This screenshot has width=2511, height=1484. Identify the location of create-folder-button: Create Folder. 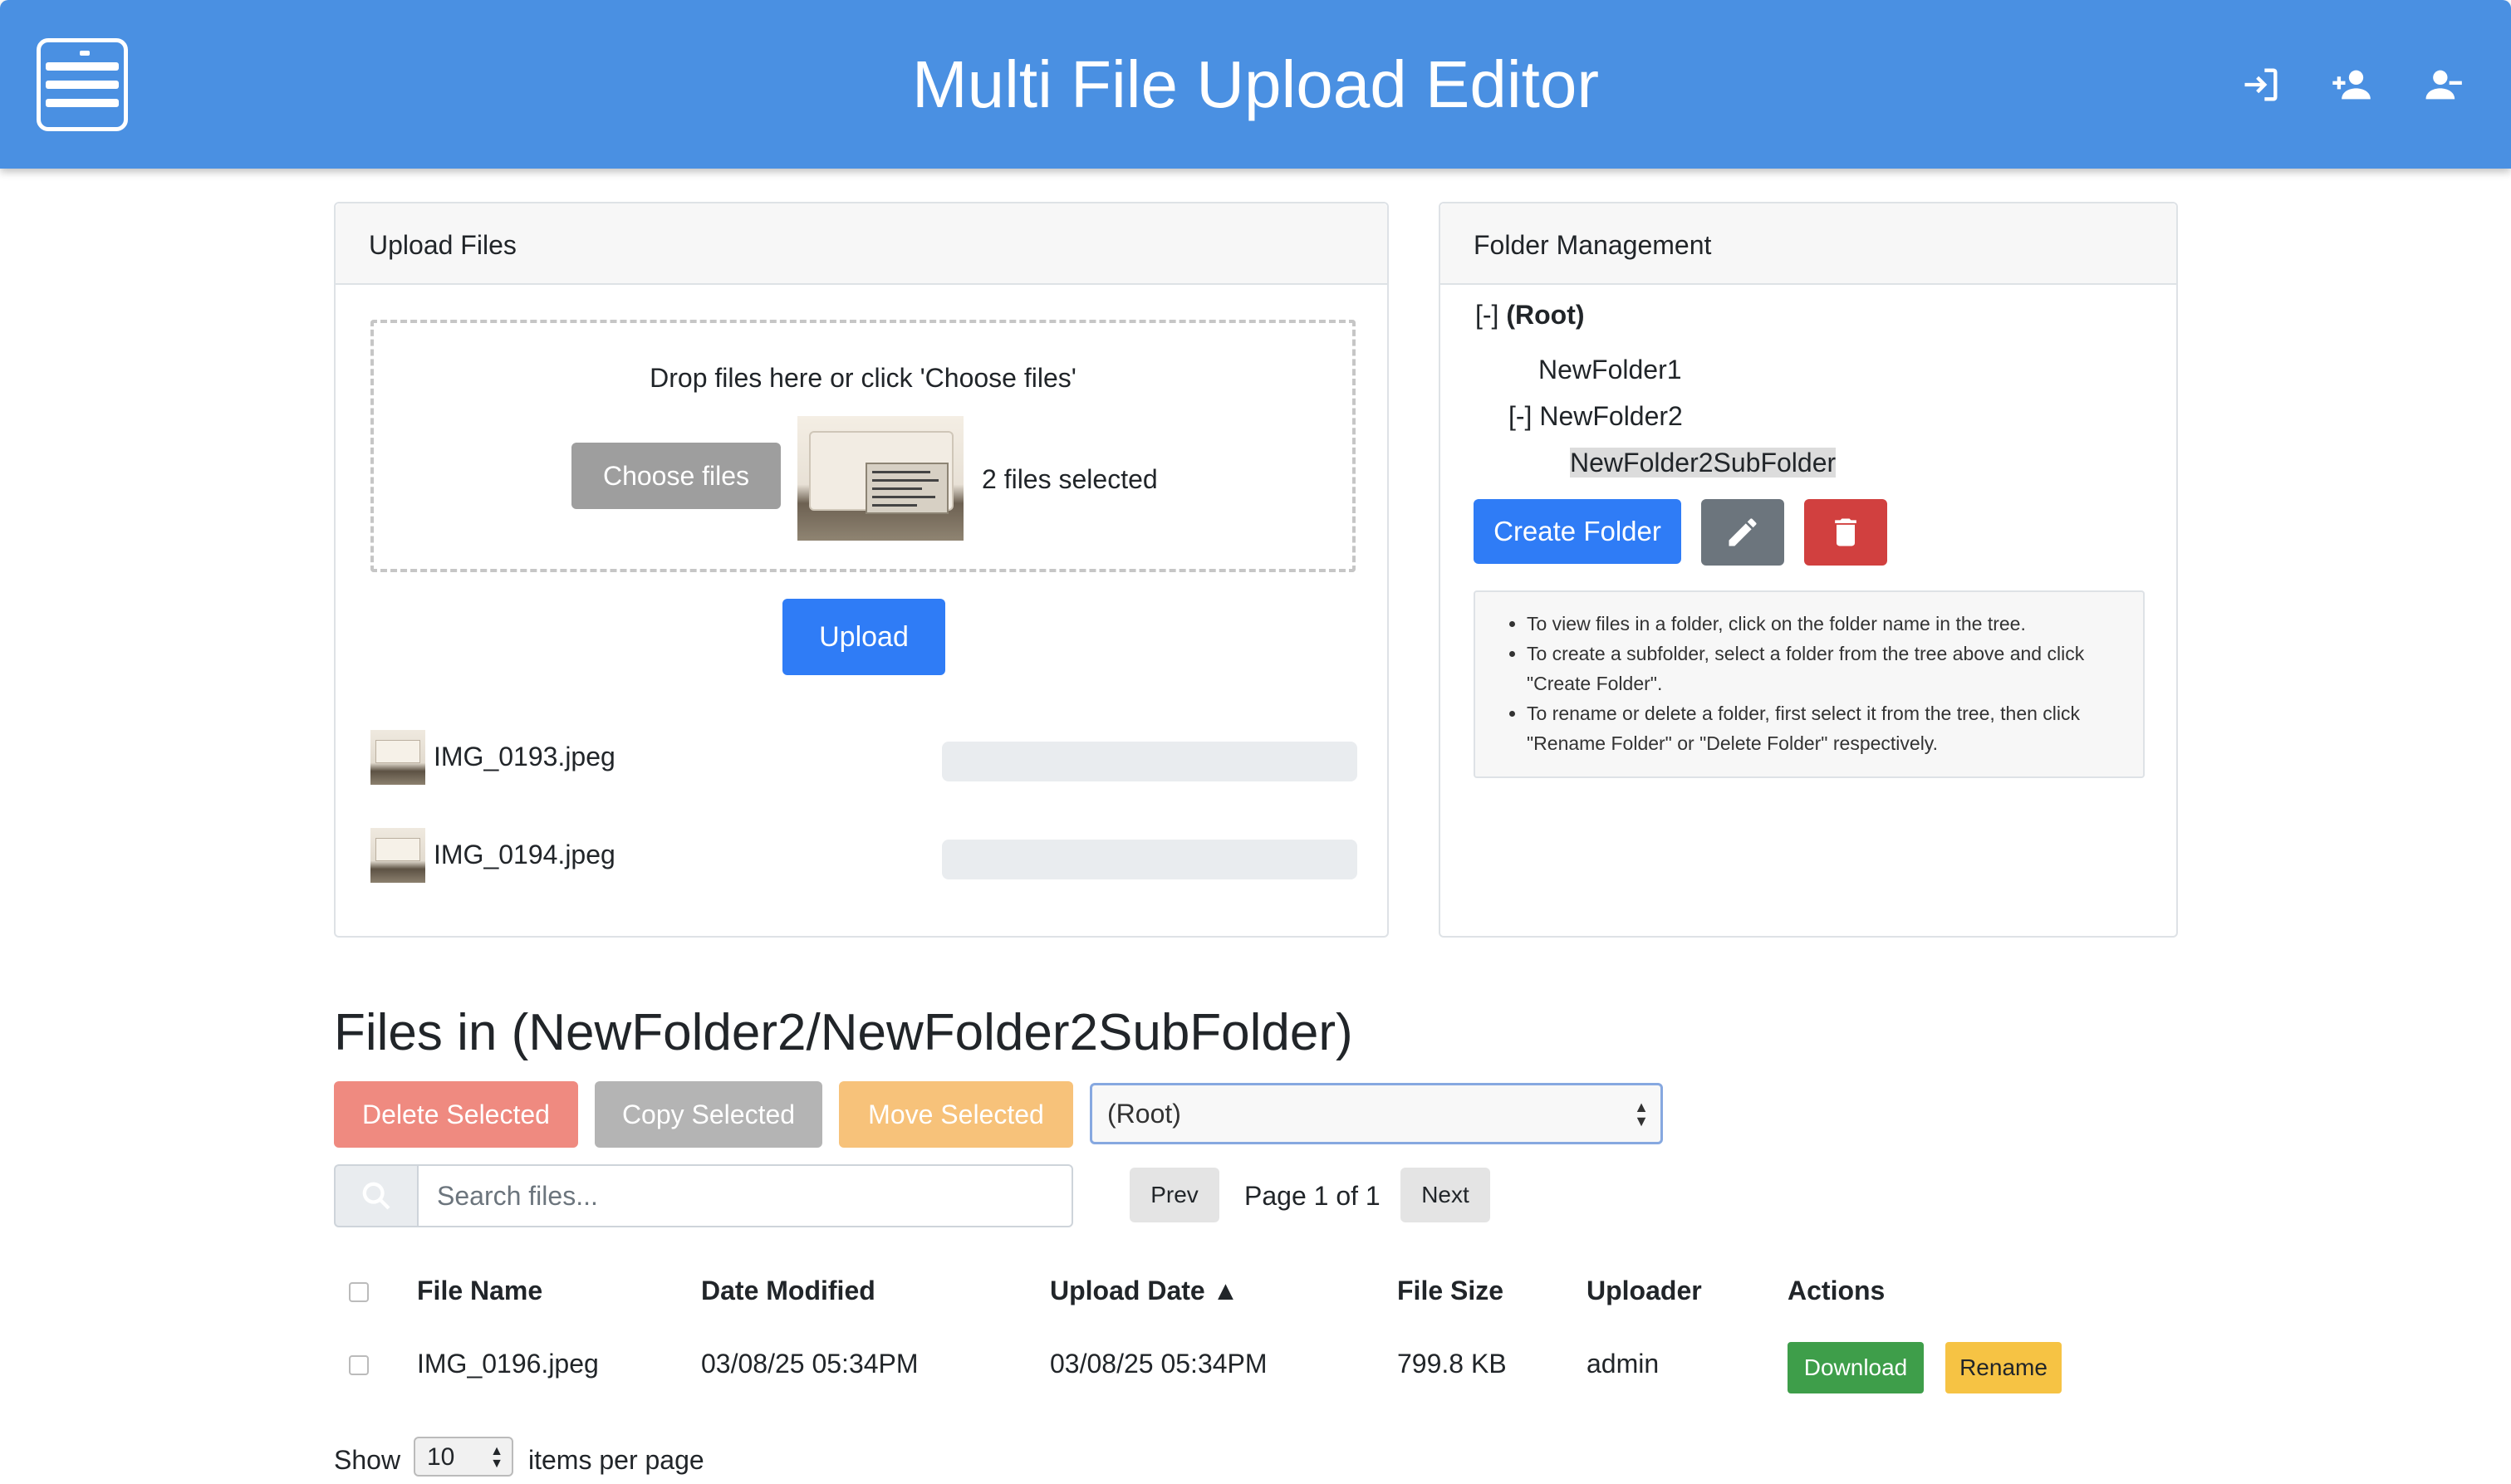
(1578, 531).